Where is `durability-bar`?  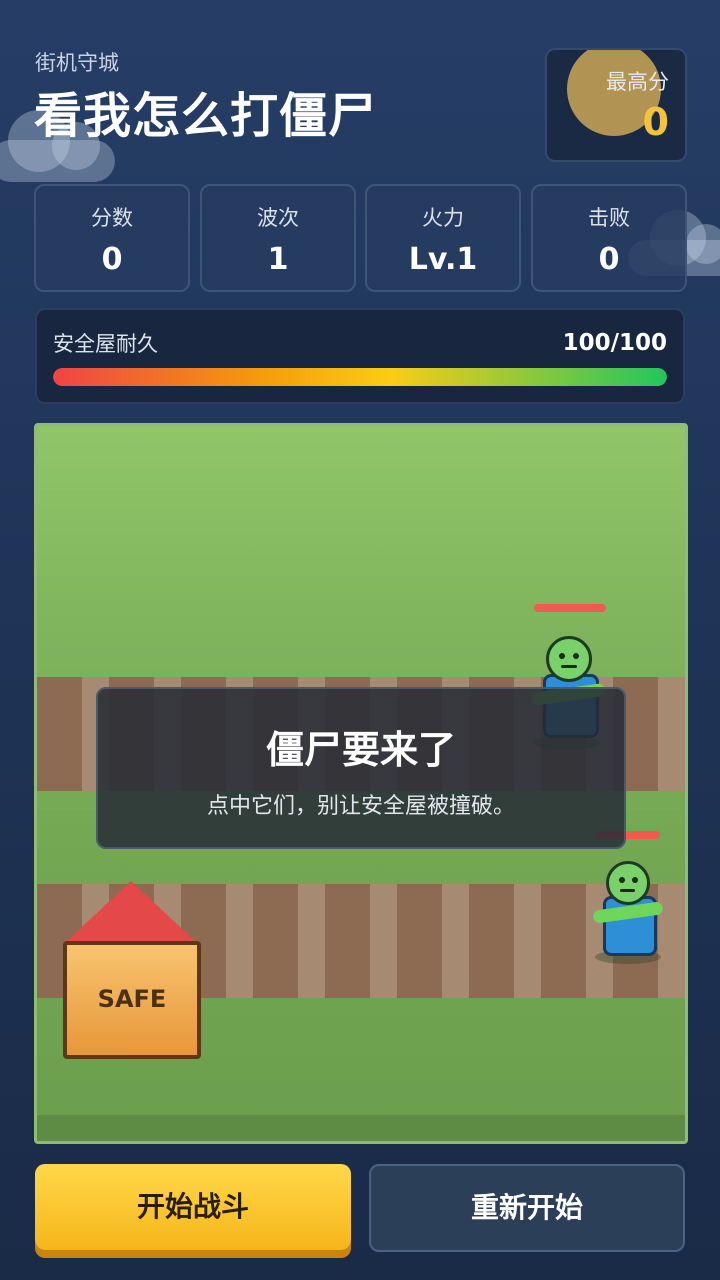 durability-bar is located at coordinates (360, 377).